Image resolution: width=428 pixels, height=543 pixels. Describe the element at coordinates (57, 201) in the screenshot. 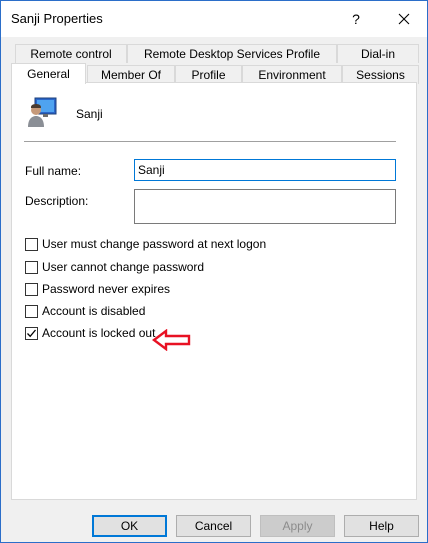

I see `description-label: Description:` at that location.